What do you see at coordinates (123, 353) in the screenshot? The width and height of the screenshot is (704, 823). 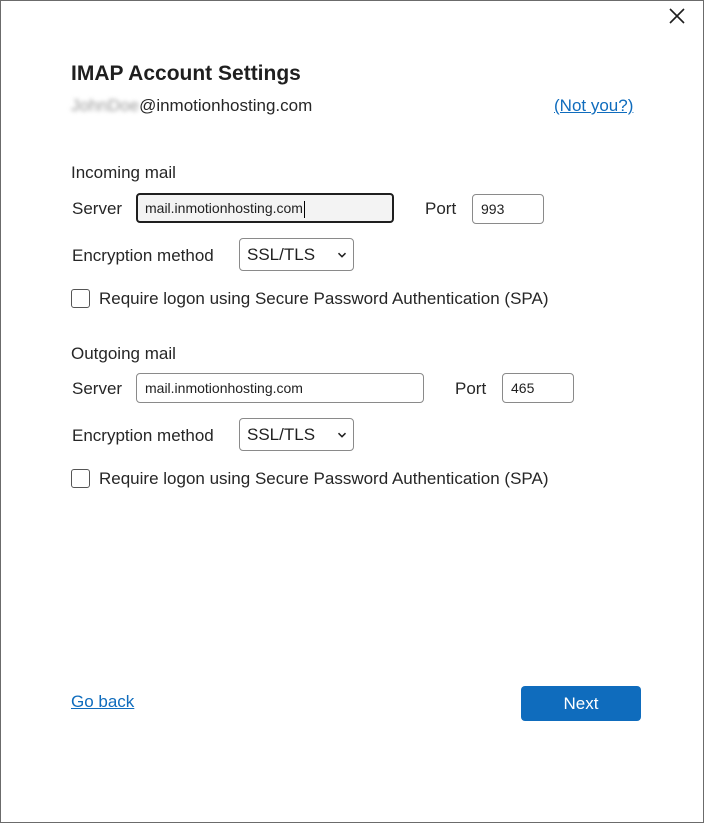 I see `outgoing-mail-heading: Outgoing mail` at bounding box center [123, 353].